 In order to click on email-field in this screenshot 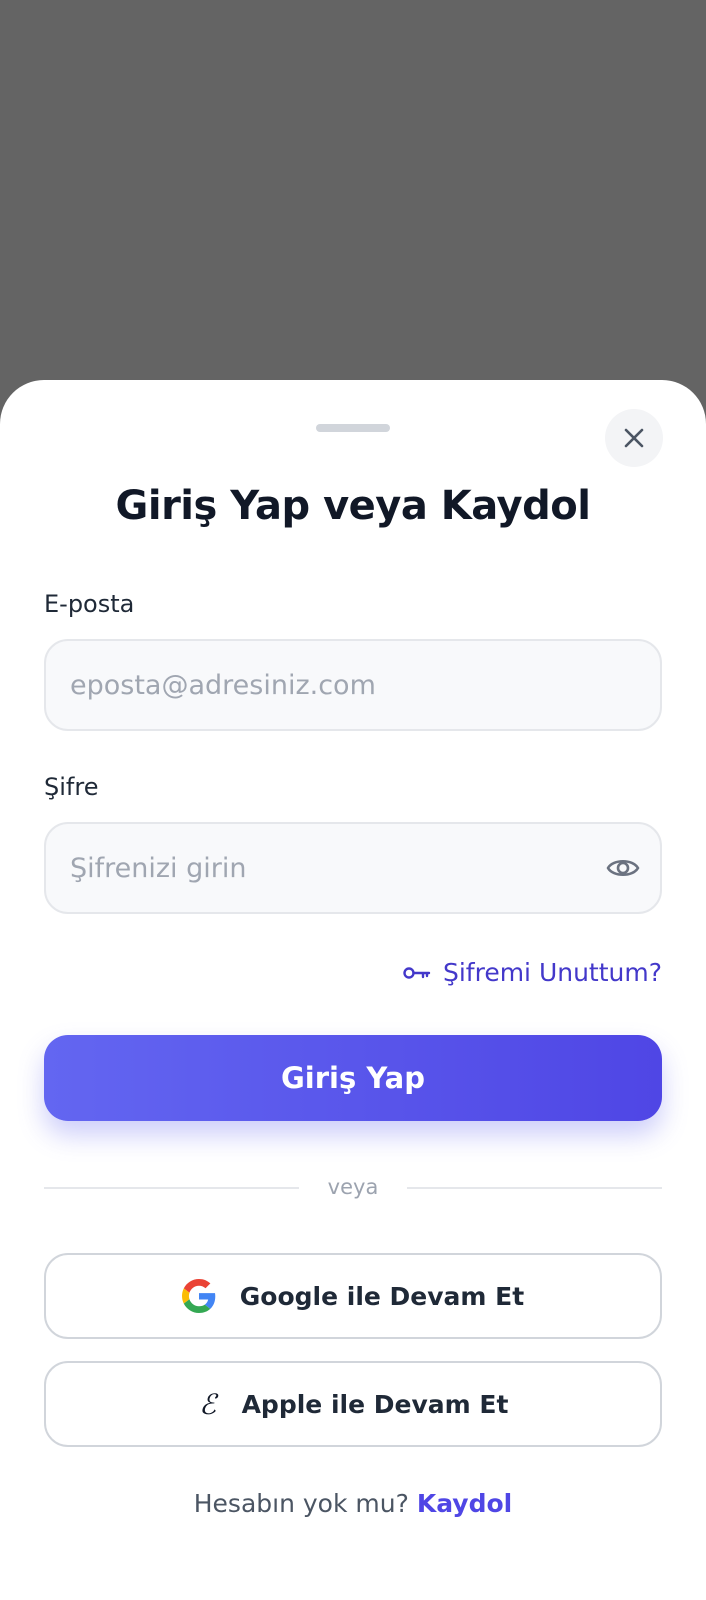, I will do `click(353, 685)`.